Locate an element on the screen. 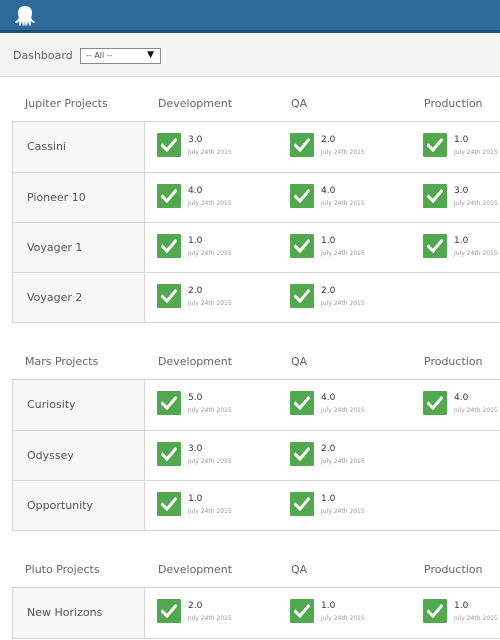 The height and width of the screenshot is (640, 500). project-name-cell: Odyssey is located at coordinates (79, 455).